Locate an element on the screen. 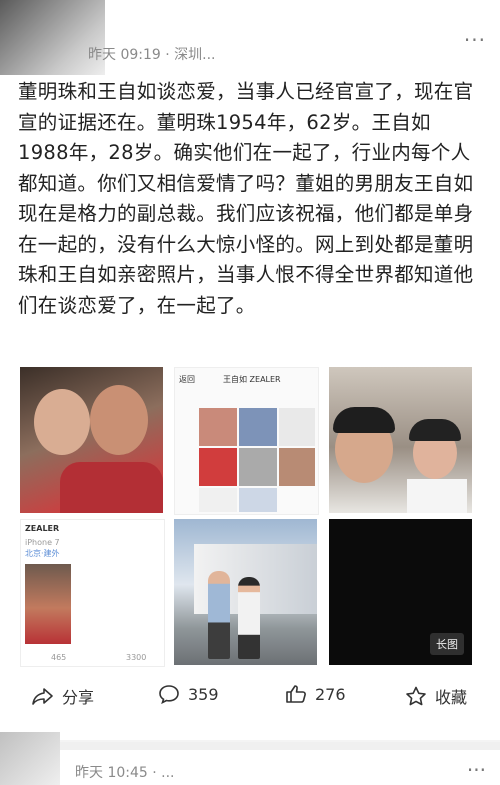 Image resolution: width=500 pixels, height=785 pixels. next-more-dots-icon: ··· is located at coordinates (476, 770).